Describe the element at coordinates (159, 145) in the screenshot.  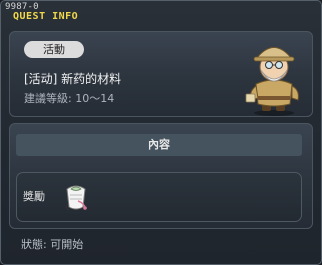
I see `content-header: 內容` at that location.